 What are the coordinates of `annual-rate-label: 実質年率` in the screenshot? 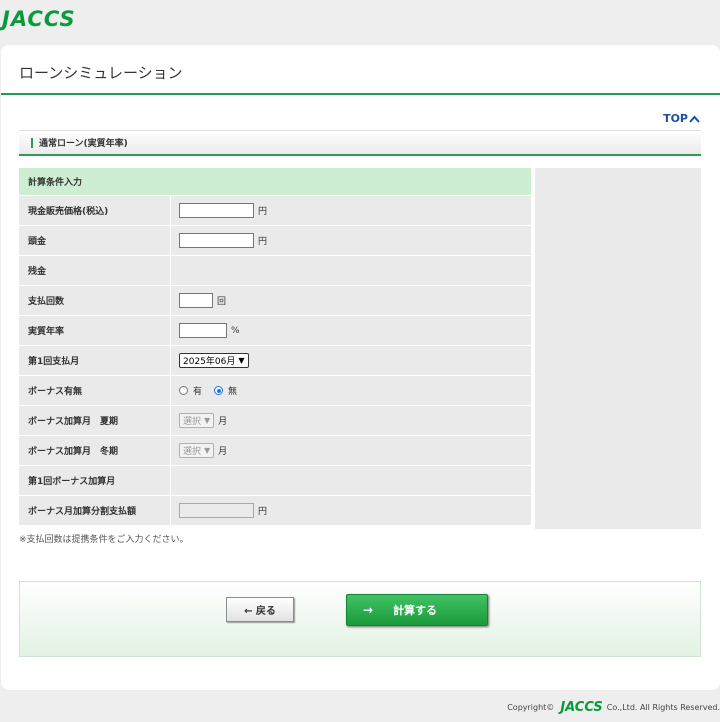 It's located at (95, 330).